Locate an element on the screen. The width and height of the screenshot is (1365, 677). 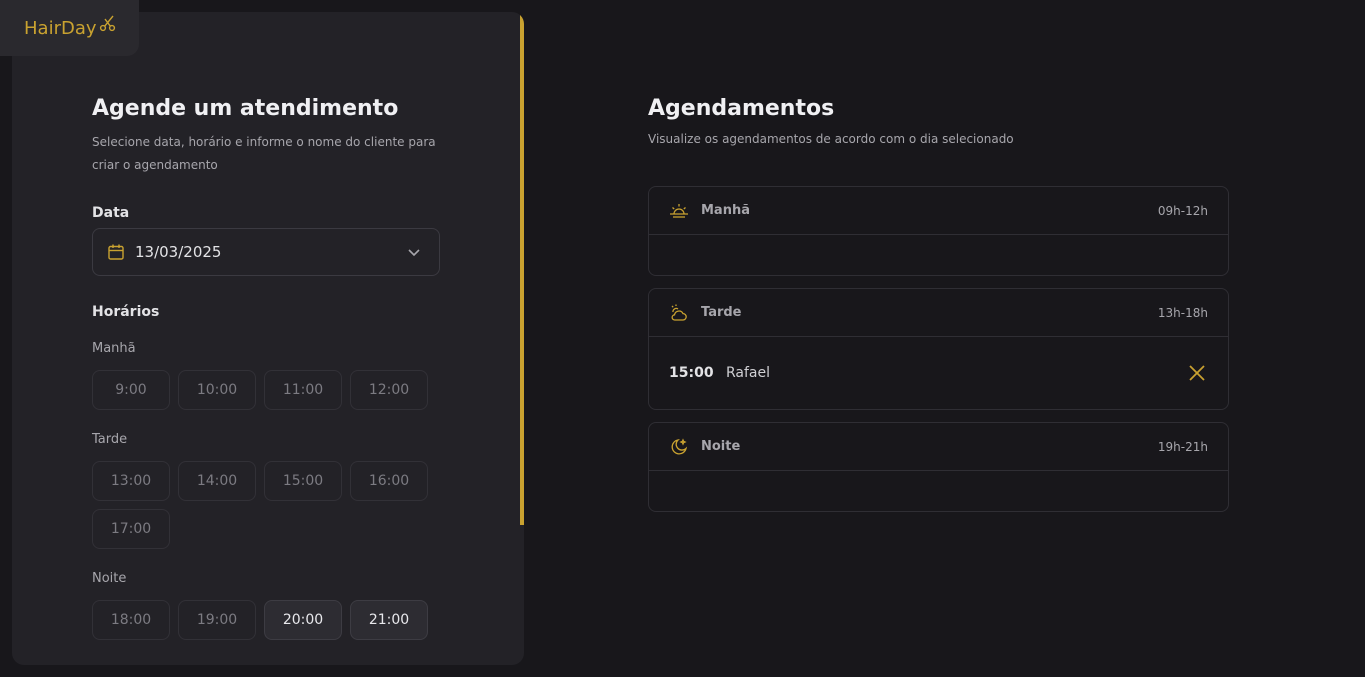
date-picker: 13/03/2025 is located at coordinates (266, 252).